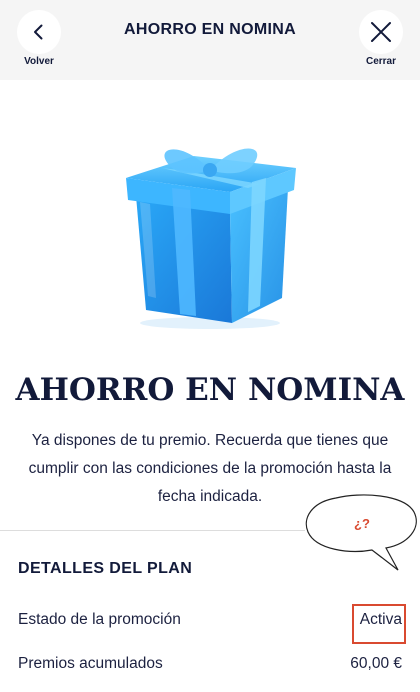  What do you see at coordinates (210, 665) in the screenshot?
I see `accumulated-prizes-row: Premios acumulados 60,00 €` at bounding box center [210, 665].